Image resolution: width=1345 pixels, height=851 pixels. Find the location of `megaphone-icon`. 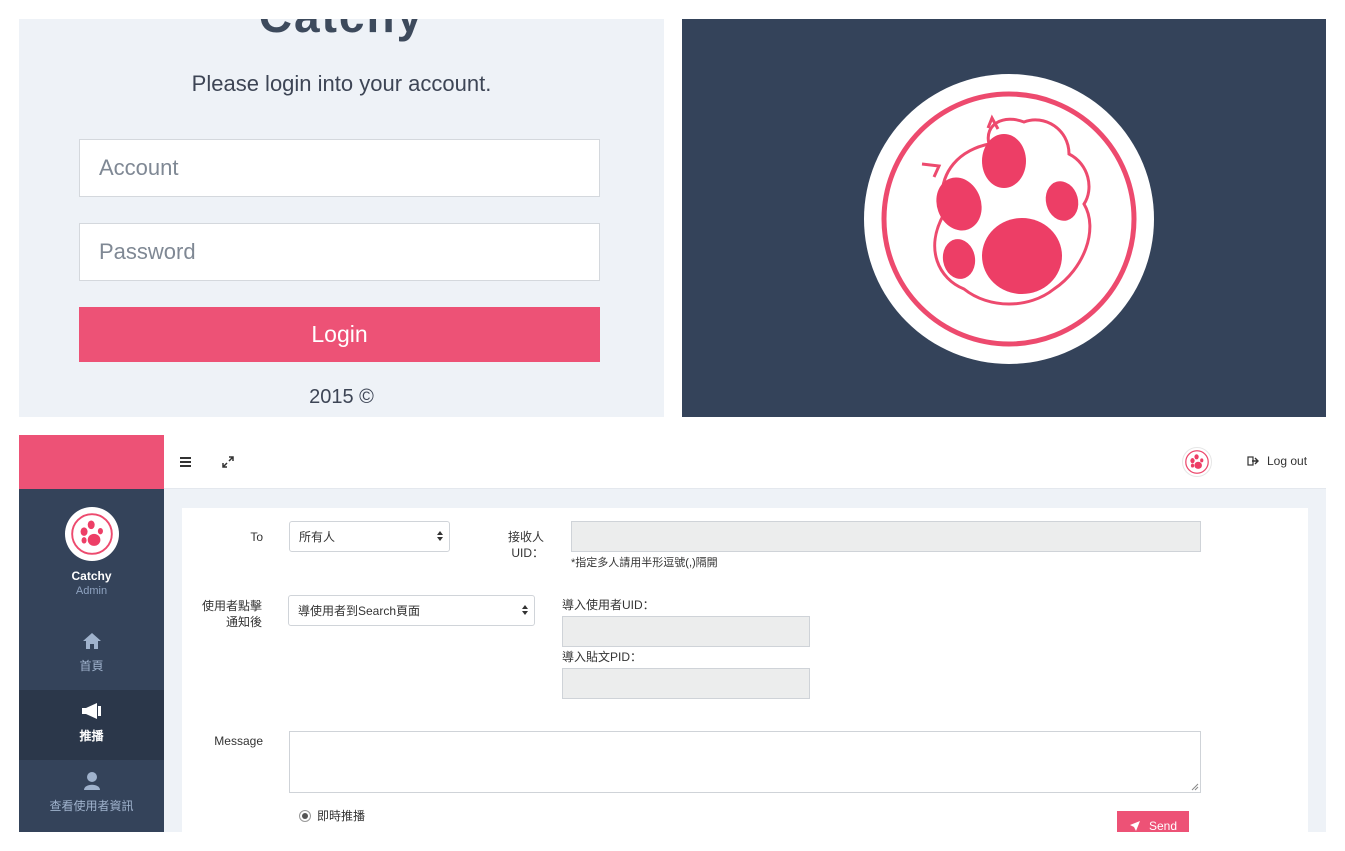

megaphone-icon is located at coordinates (91, 711).